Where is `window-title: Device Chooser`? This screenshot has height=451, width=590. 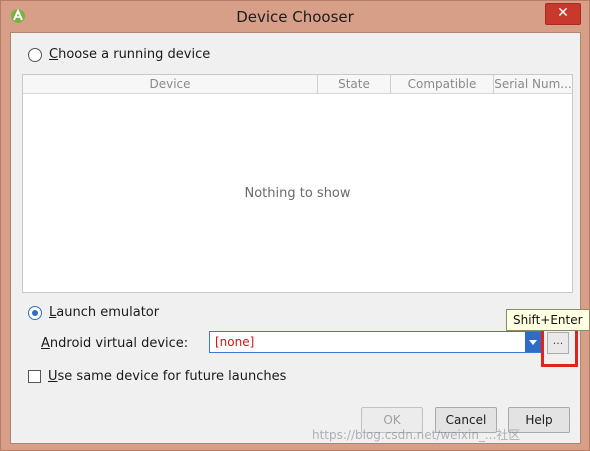 window-title: Device Chooser is located at coordinates (295, 16).